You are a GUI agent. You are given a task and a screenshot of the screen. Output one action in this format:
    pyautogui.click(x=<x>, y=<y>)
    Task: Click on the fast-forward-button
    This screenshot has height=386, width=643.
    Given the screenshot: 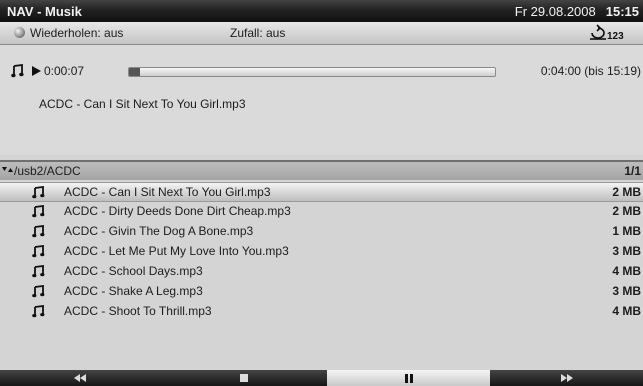 What is the action you would take?
    pyautogui.click(x=566, y=378)
    